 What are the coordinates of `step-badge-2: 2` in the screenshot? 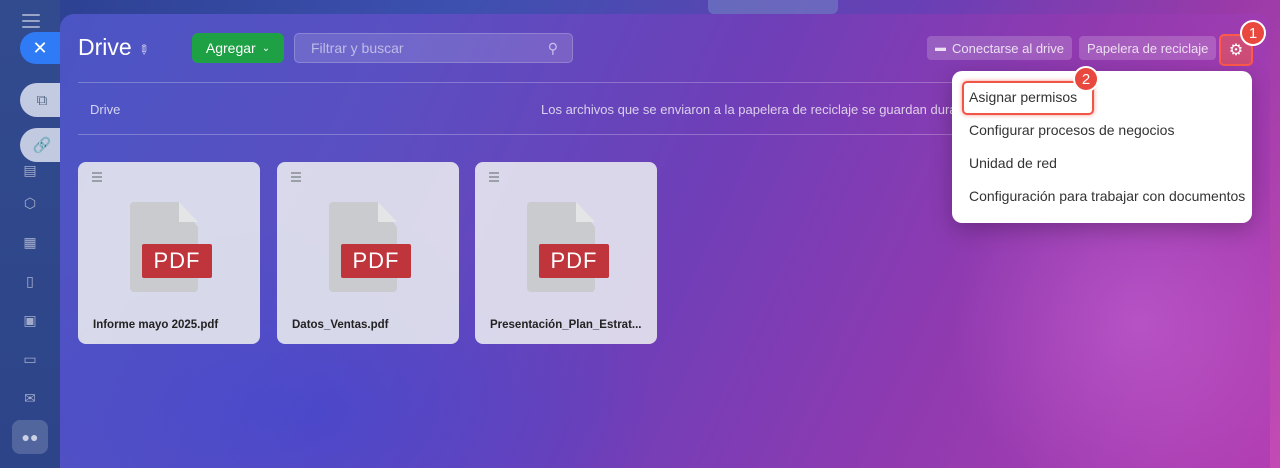 It's located at (1086, 79).